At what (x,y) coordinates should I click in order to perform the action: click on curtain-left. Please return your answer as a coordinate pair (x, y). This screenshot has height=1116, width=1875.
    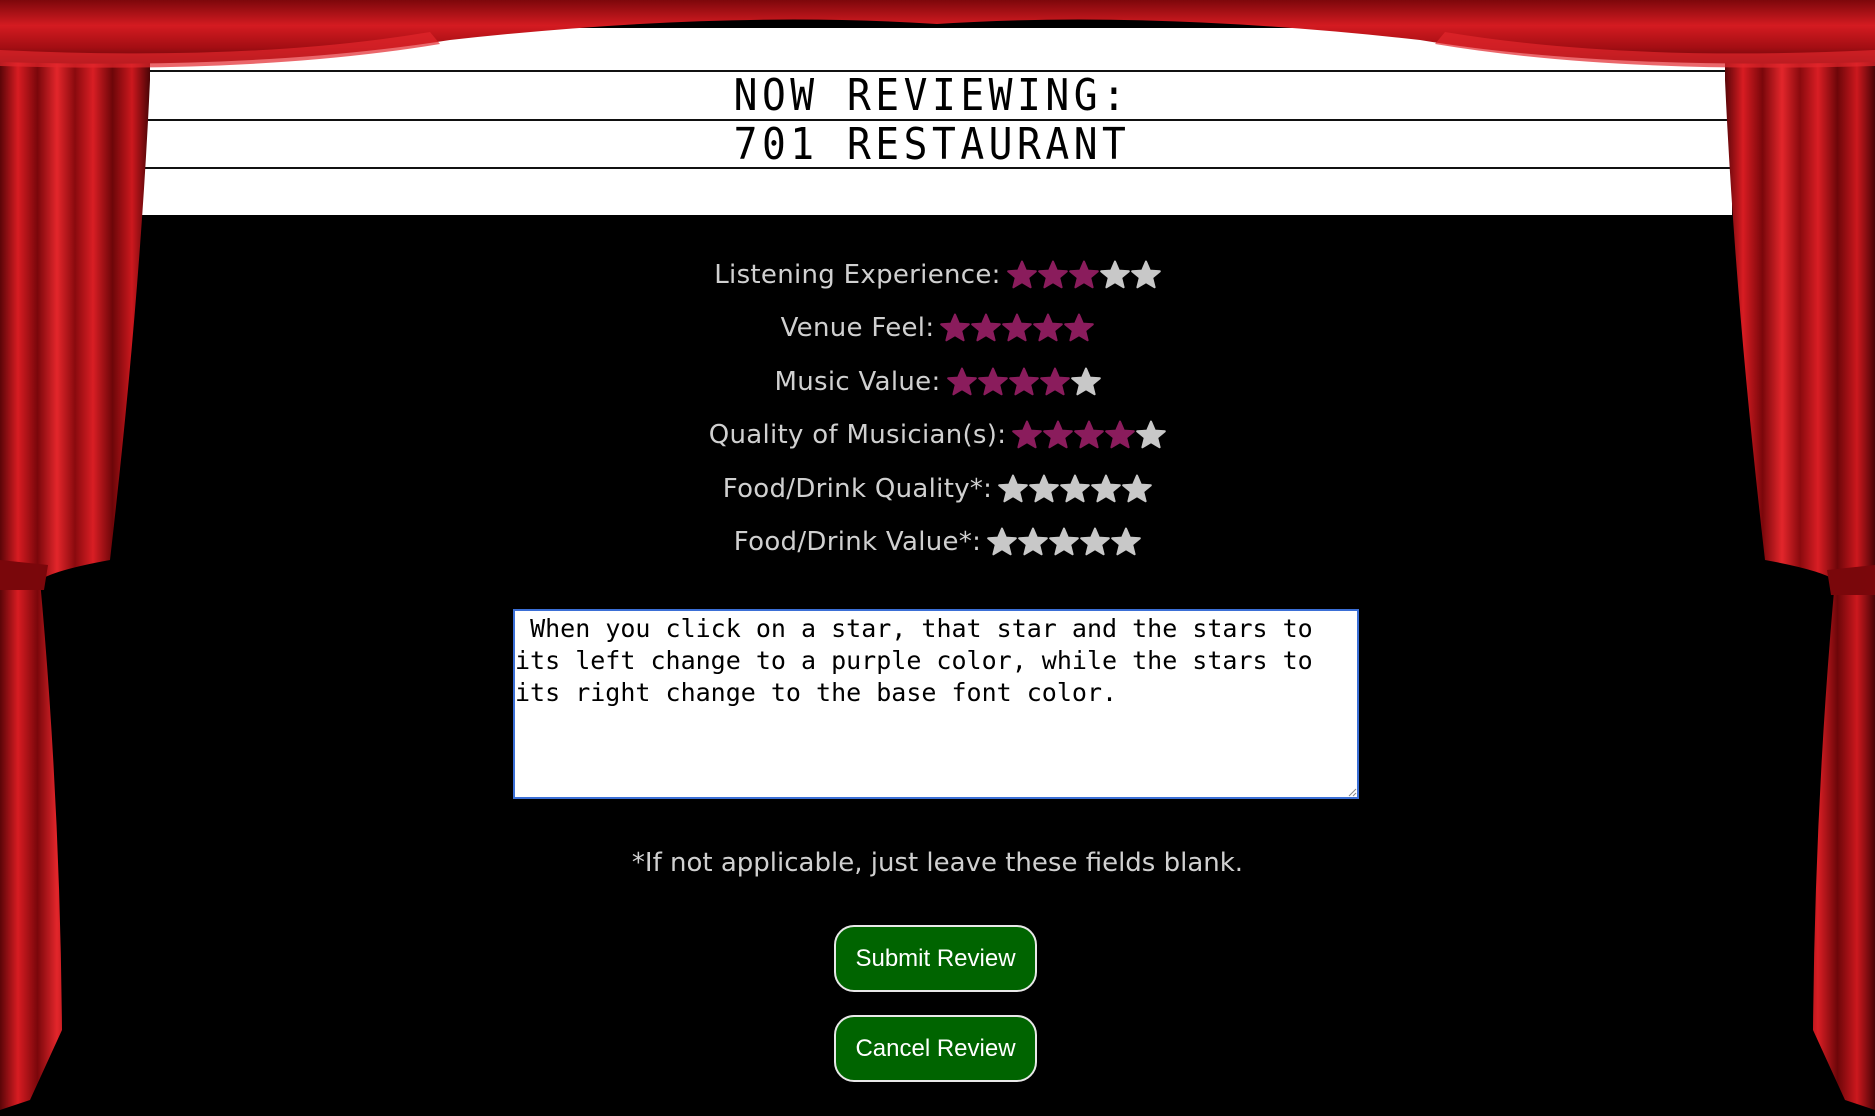
    Looking at the image, I should click on (75, 555).